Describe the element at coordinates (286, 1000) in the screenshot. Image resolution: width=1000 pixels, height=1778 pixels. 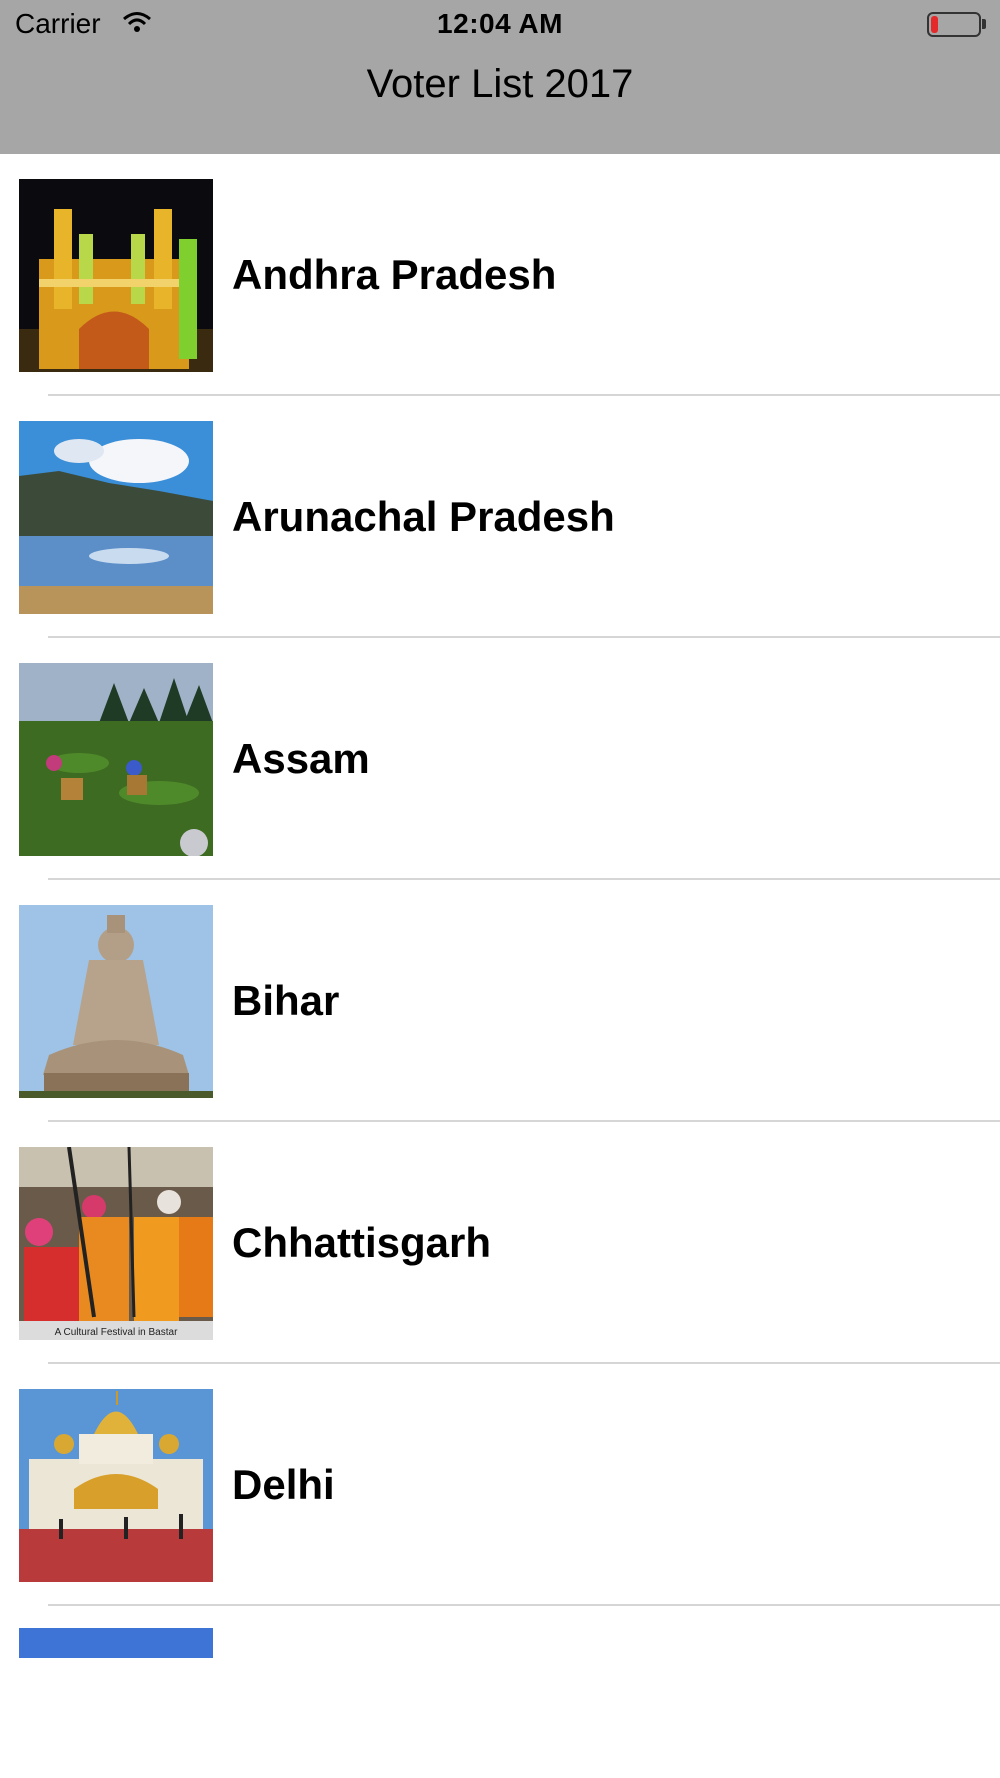
I see `state-name: Bihar` at that location.